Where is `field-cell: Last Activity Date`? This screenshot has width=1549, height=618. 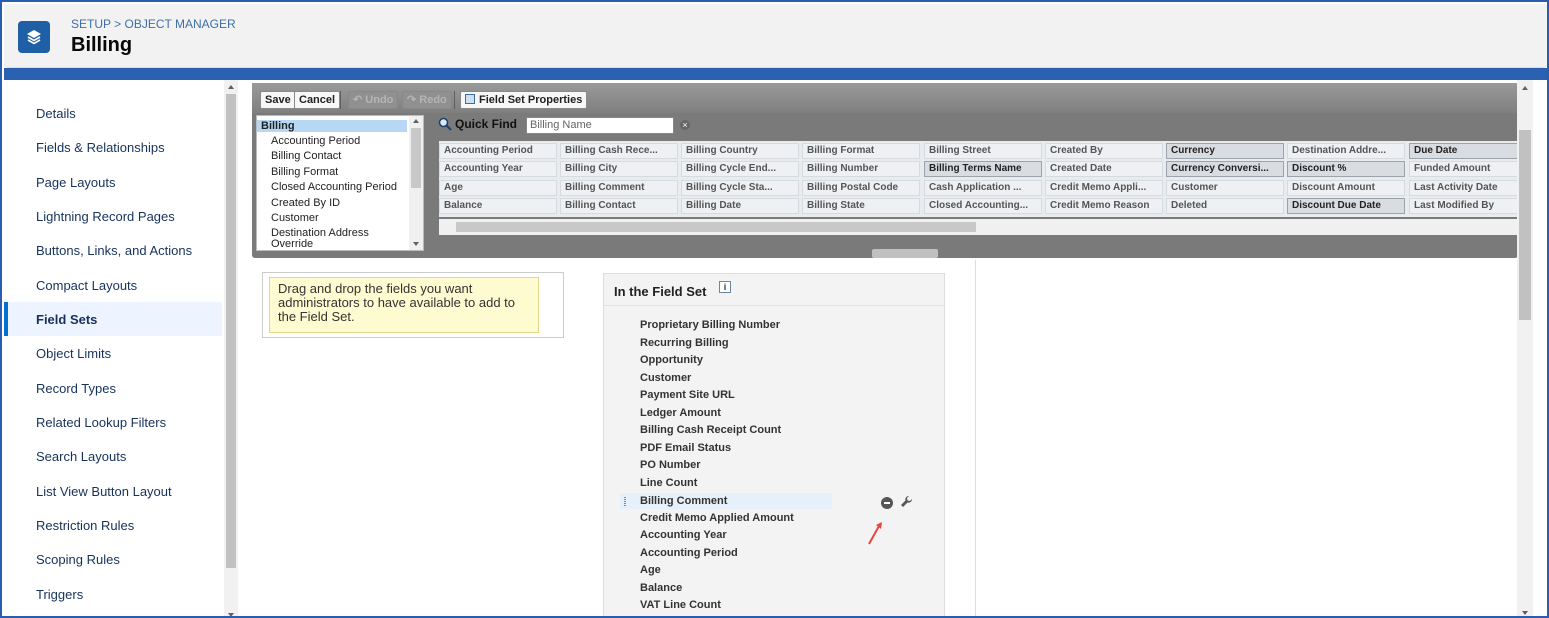
field-cell: Last Activity Date is located at coordinates (1463, 188).